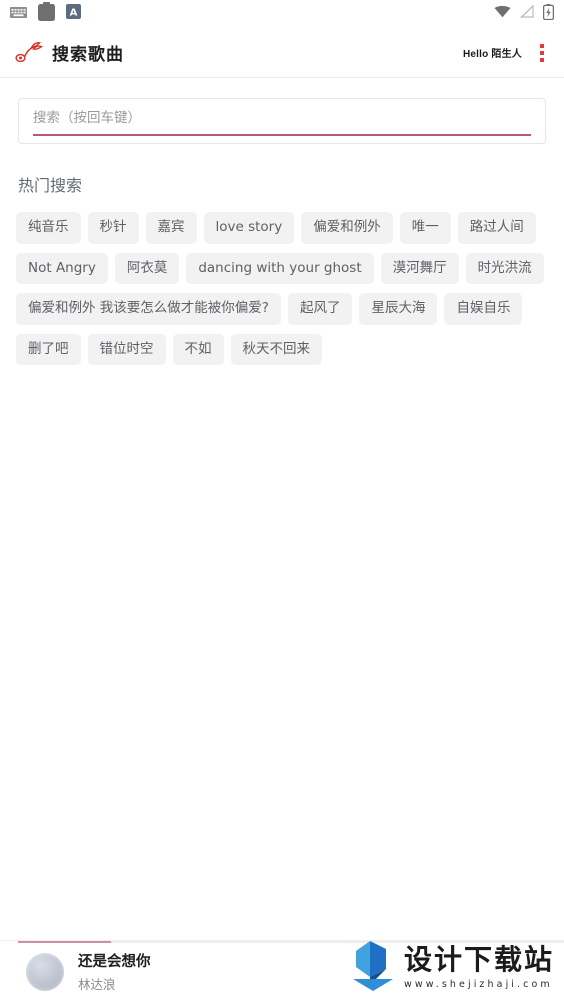  Describe the element at coordinates (280, 268) in the screenshot. I see `hot-search-tag: dancing with your ghost` at that location.